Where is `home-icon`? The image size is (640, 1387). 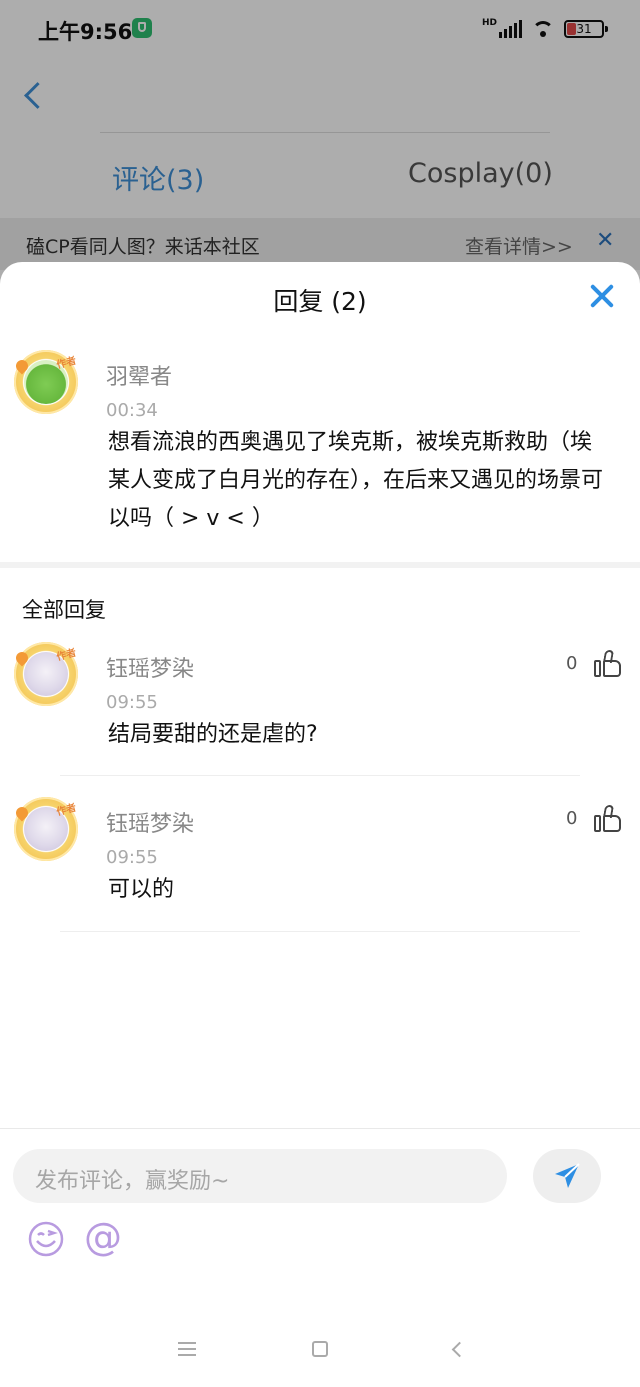
home-icon is located at coordinates (320, 1349).